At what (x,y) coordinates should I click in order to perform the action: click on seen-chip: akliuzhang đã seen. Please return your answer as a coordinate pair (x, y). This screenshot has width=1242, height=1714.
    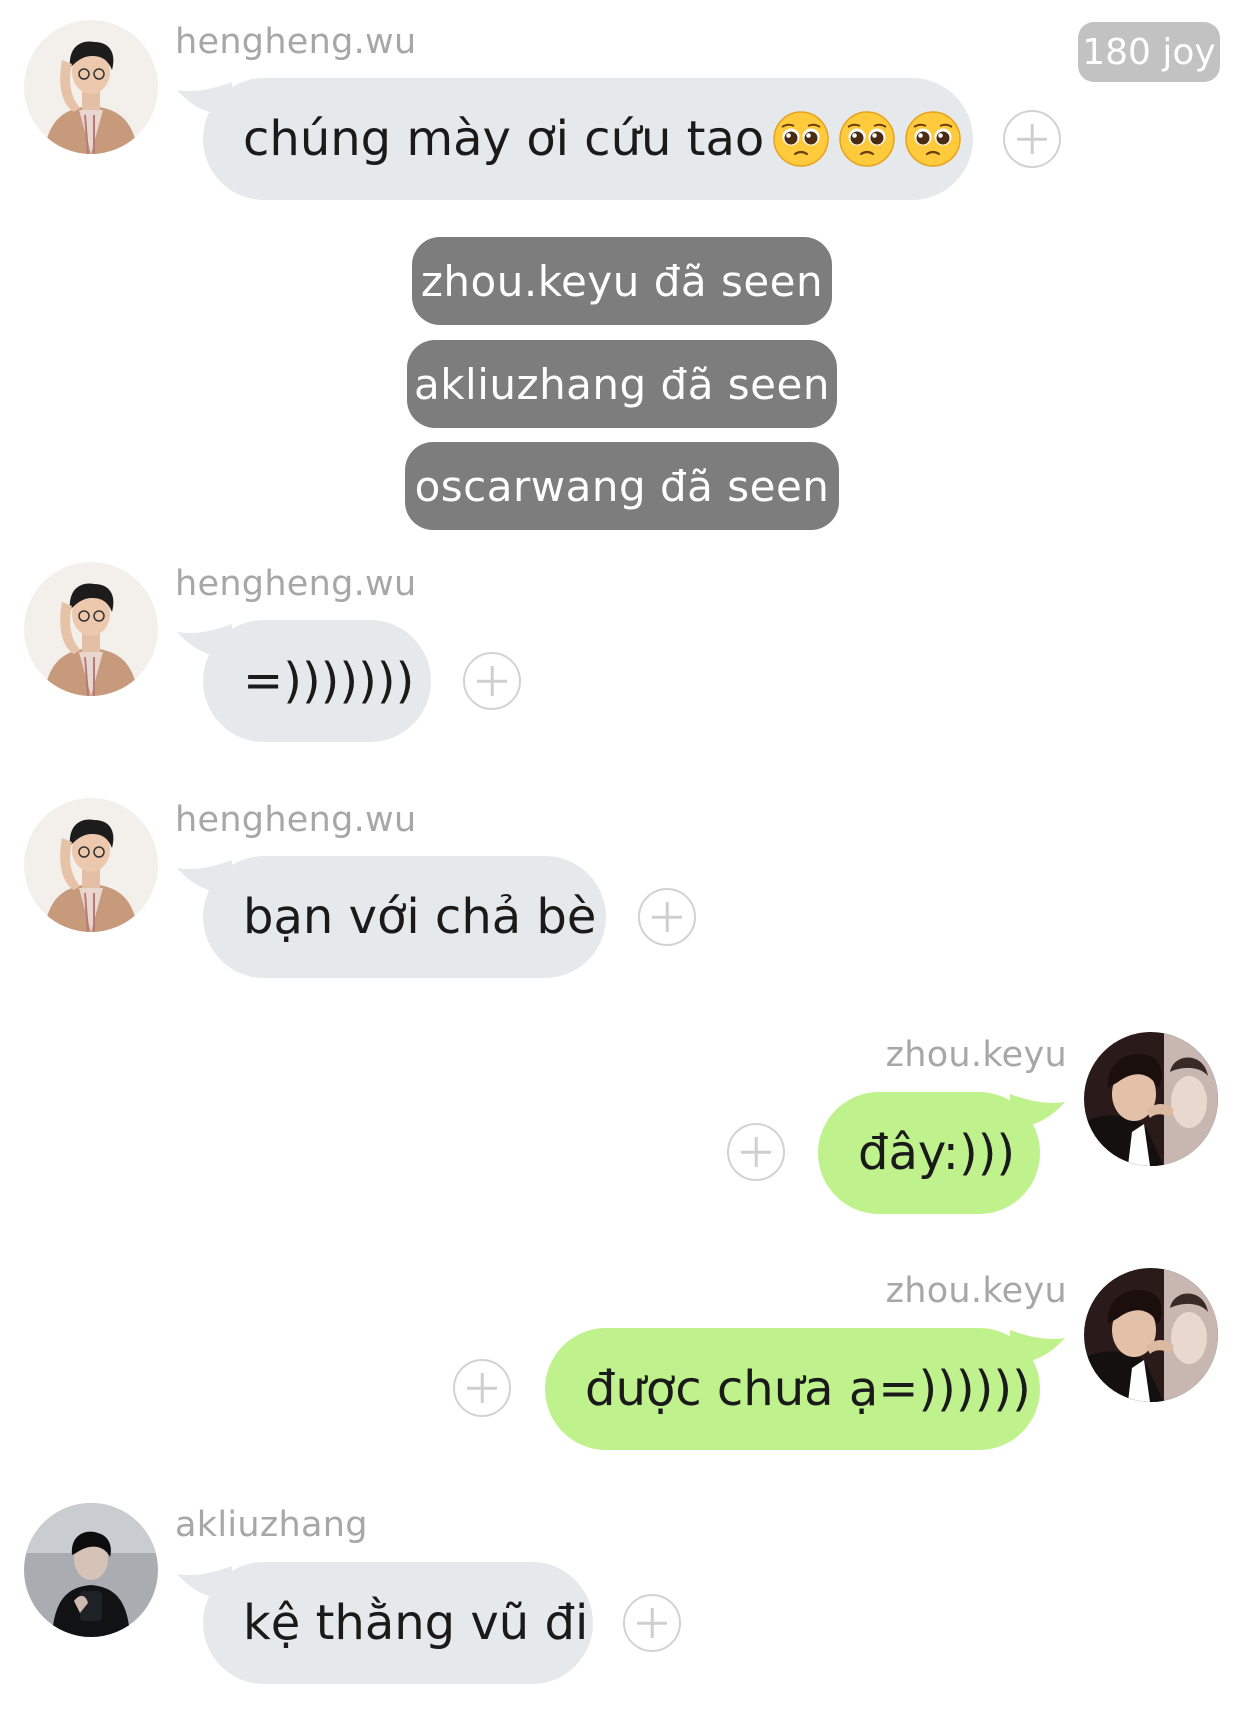
    Looking at the image, I should click on (622, 384).